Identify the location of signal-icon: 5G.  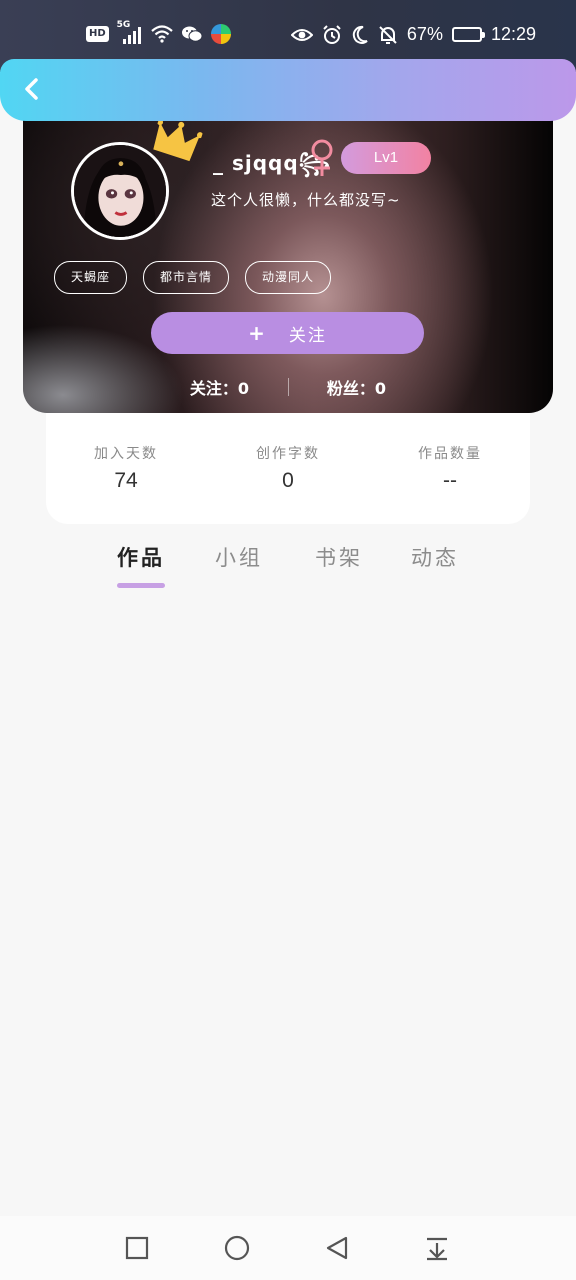
(130, 32).